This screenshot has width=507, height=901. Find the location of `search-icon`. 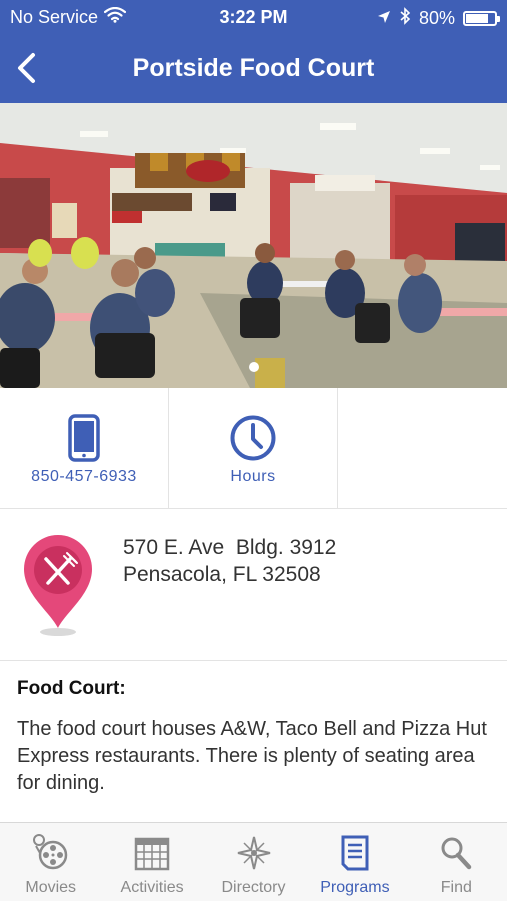

search-icon is located at coordinates (456, 853).